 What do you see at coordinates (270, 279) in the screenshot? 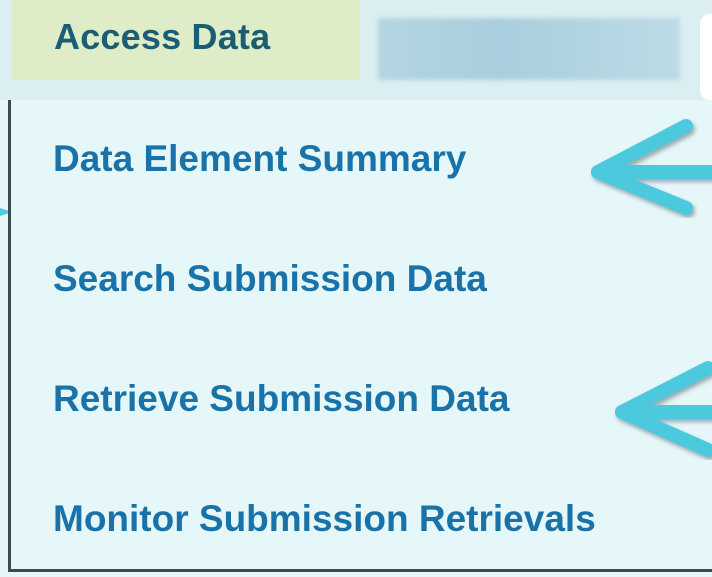
I see `menu-item-search-submission-data: Search Submission Data` at bounding box center [270, 279].